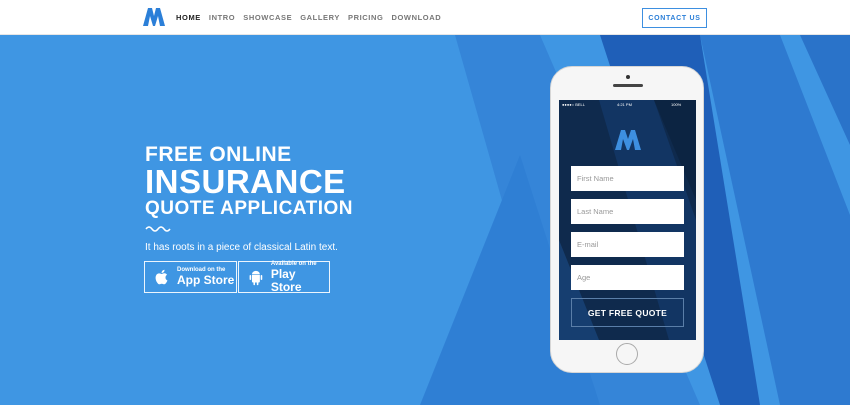  What do you see at coordinates (627, 354) in the screenshot?
I see `phone-home-button` at bounding box center [627, 354].